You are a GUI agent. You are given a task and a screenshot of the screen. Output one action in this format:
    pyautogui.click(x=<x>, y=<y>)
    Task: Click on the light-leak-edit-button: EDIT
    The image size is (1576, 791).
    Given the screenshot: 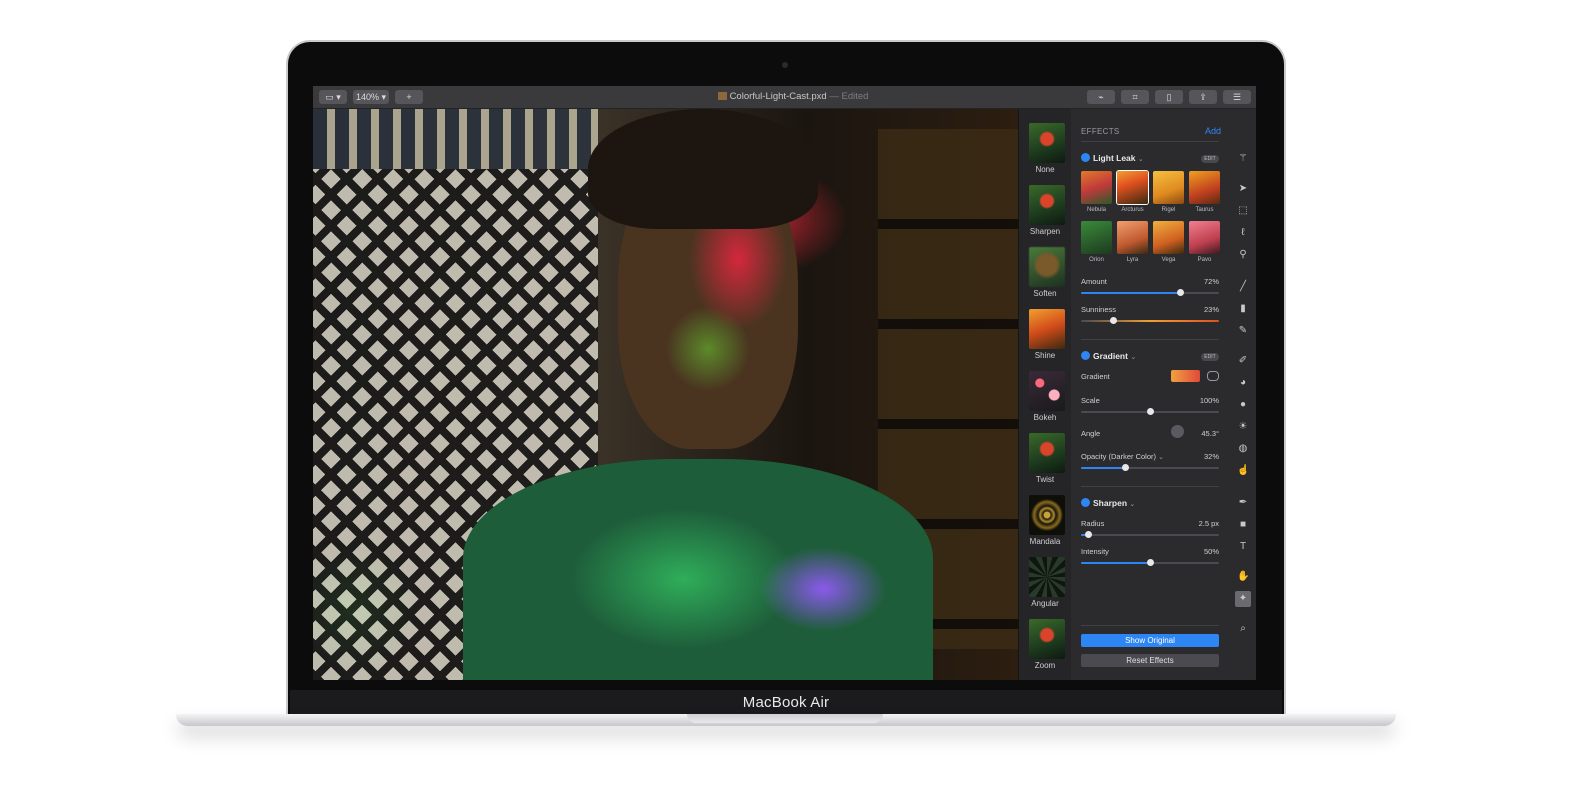 What is the action you would take?
    pyautogui.click(x=1210, y=159)
    